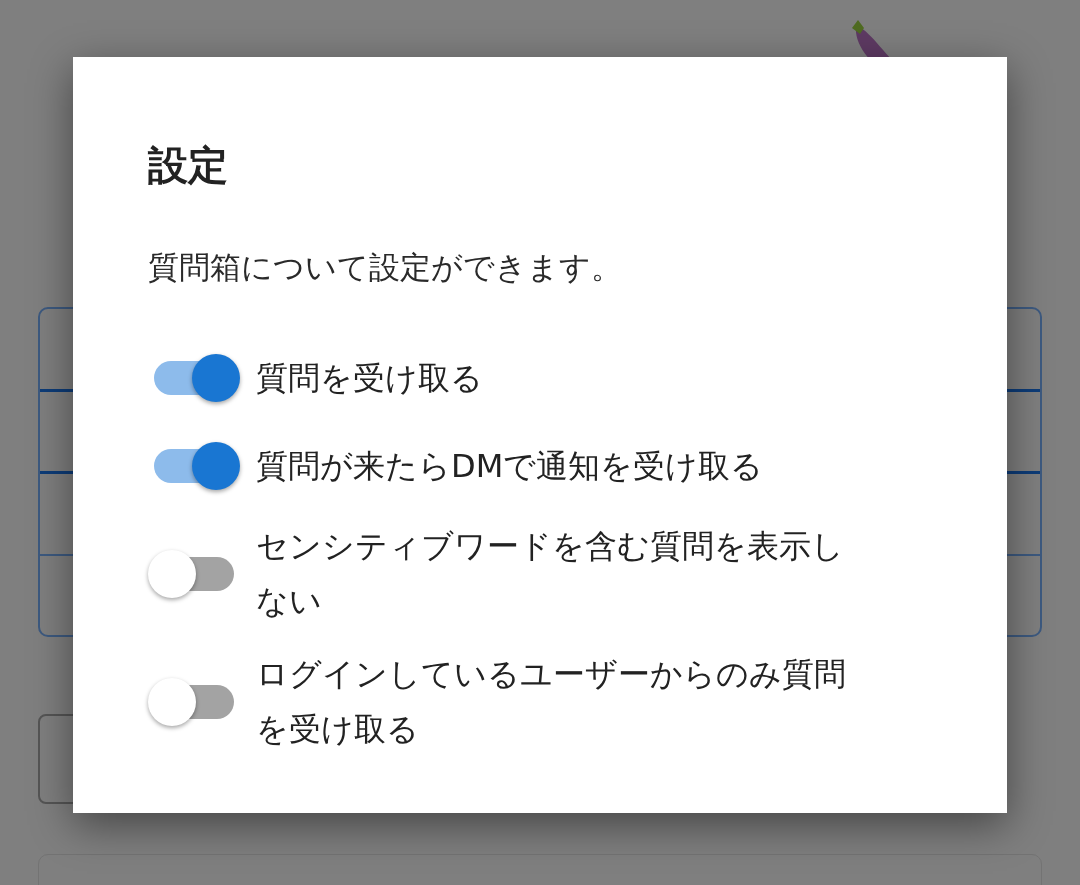  What do you see at coordinates (510, 466) in the screenshot?
I see `switch-label: 質問が来たらDMで通知を受け取る` at bounding box center [510, 466].